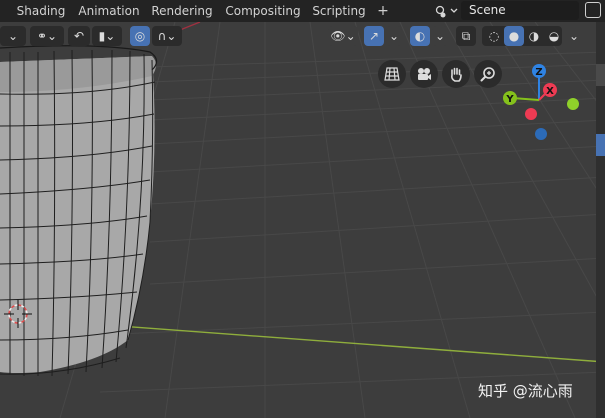  I want to click on shading-solid-button: ●, so click(514, 36).